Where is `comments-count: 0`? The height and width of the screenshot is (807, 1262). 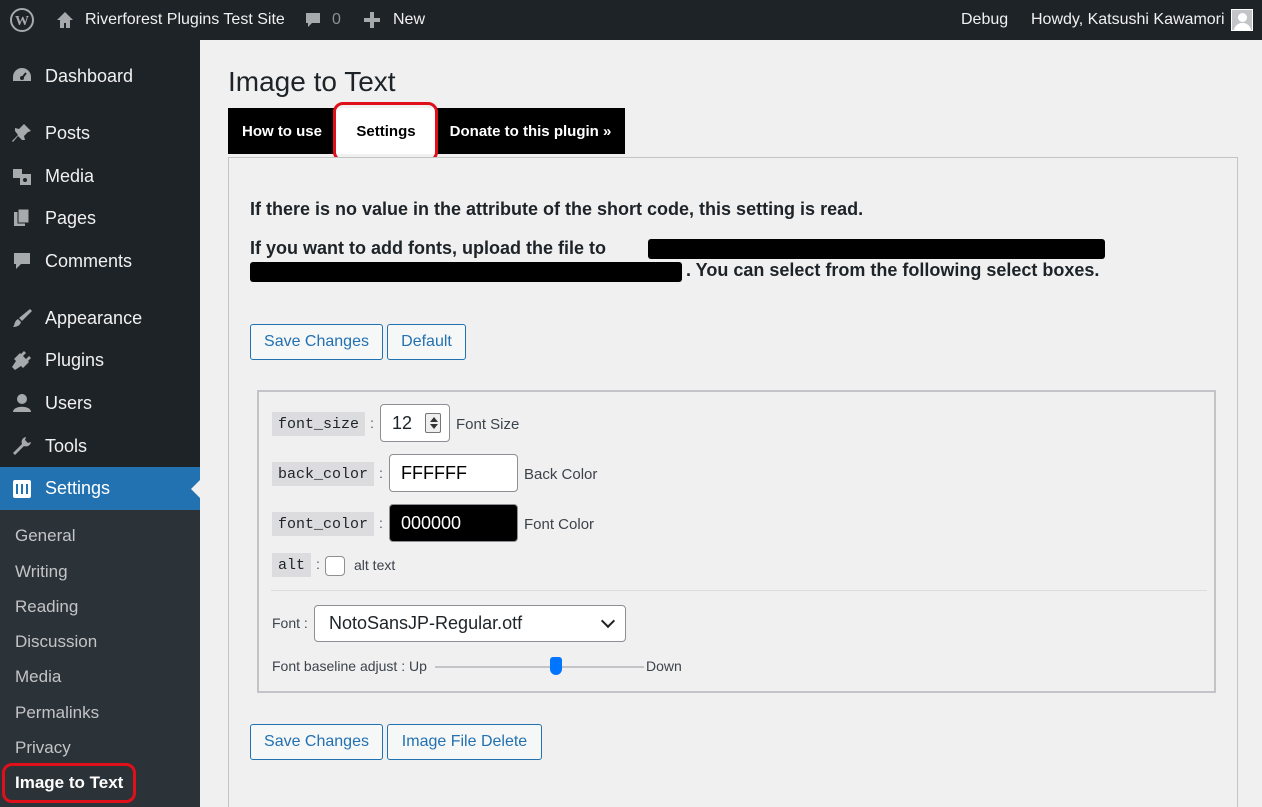 comments-count: 0 is located at coordinates (336, 20).